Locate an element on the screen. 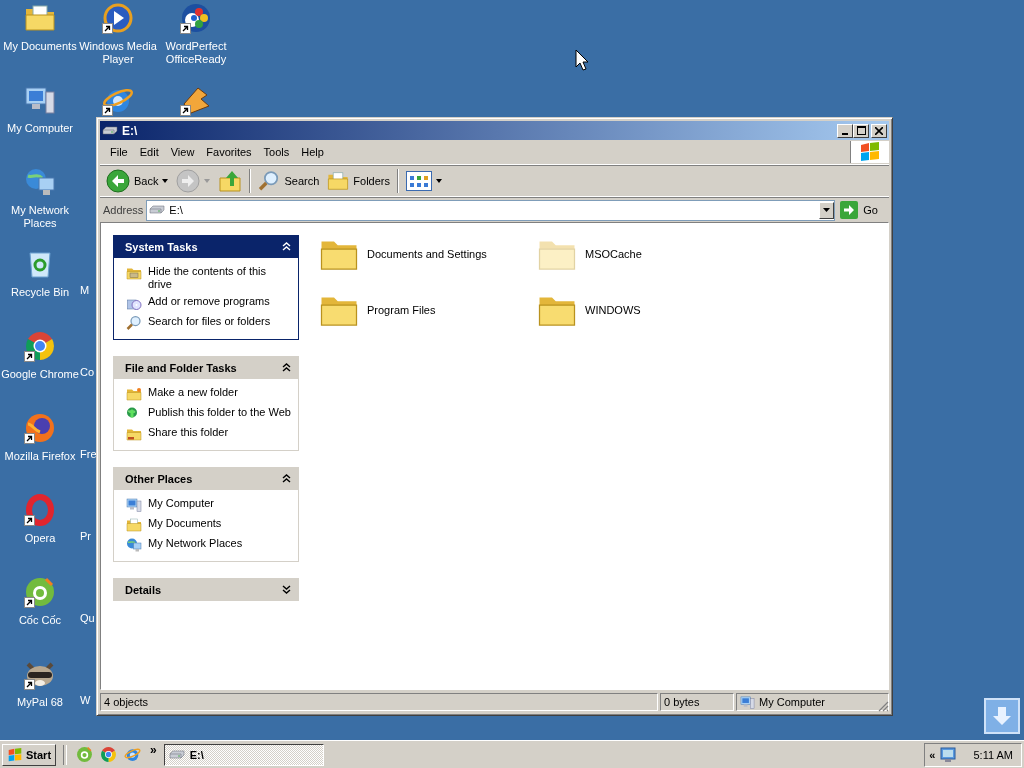 This screenshot has width=1024, height=768. menu-item: Favorites is located at coordinates (229, 152).